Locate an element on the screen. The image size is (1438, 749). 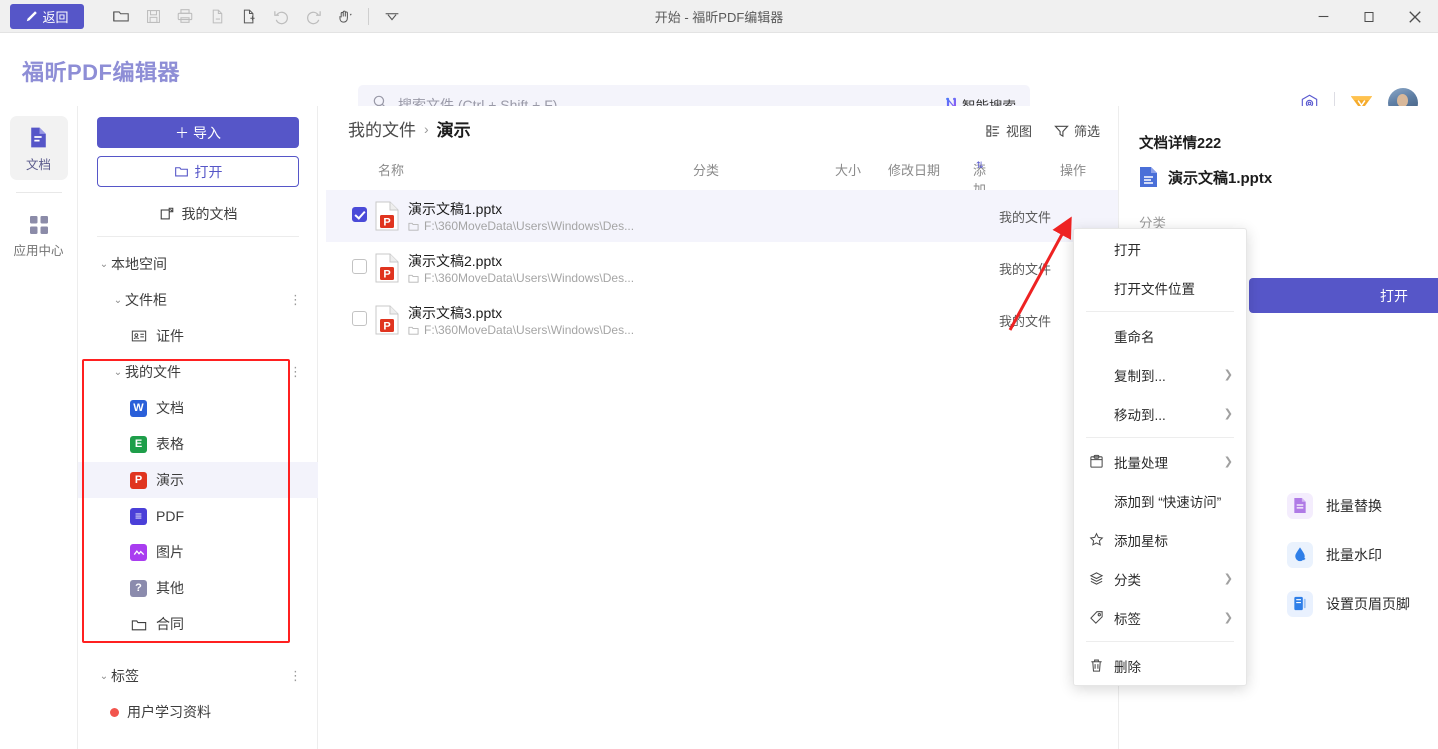
app-header: 福昕PDF编辑器 搜索文件 (Ctrl + Shift + F) Ⲛ 智能搜索 is located at coordinates (719, 78).